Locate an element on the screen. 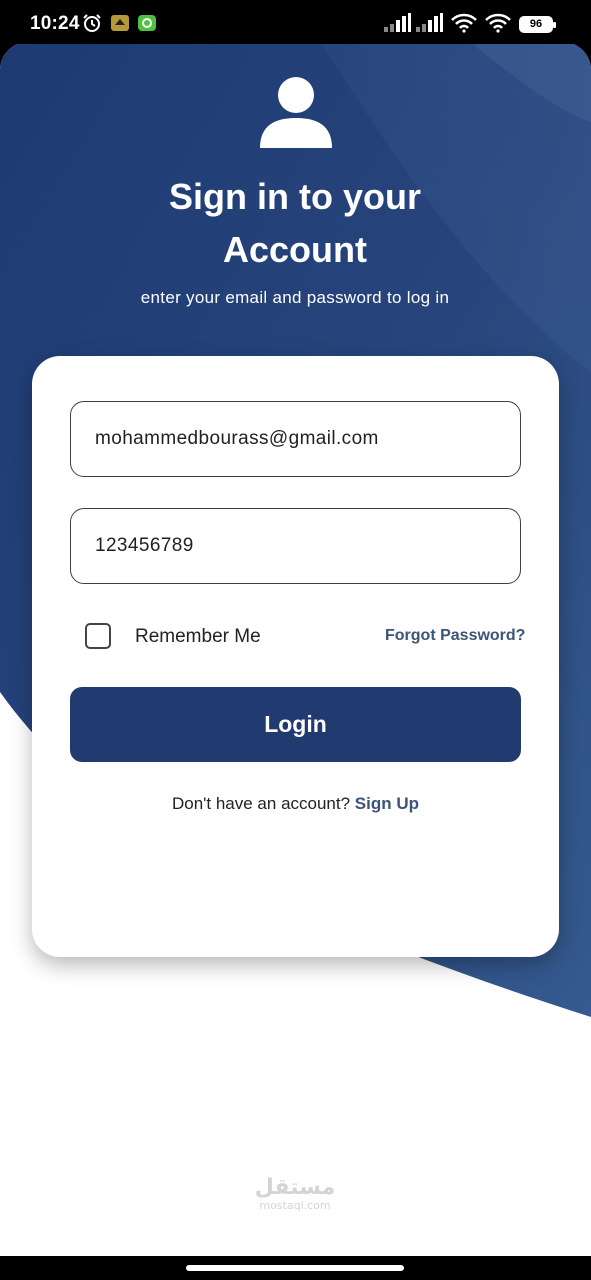 This screenshot has width=591, height=1280. navigation-bar is located at coordinates (295, 1268).